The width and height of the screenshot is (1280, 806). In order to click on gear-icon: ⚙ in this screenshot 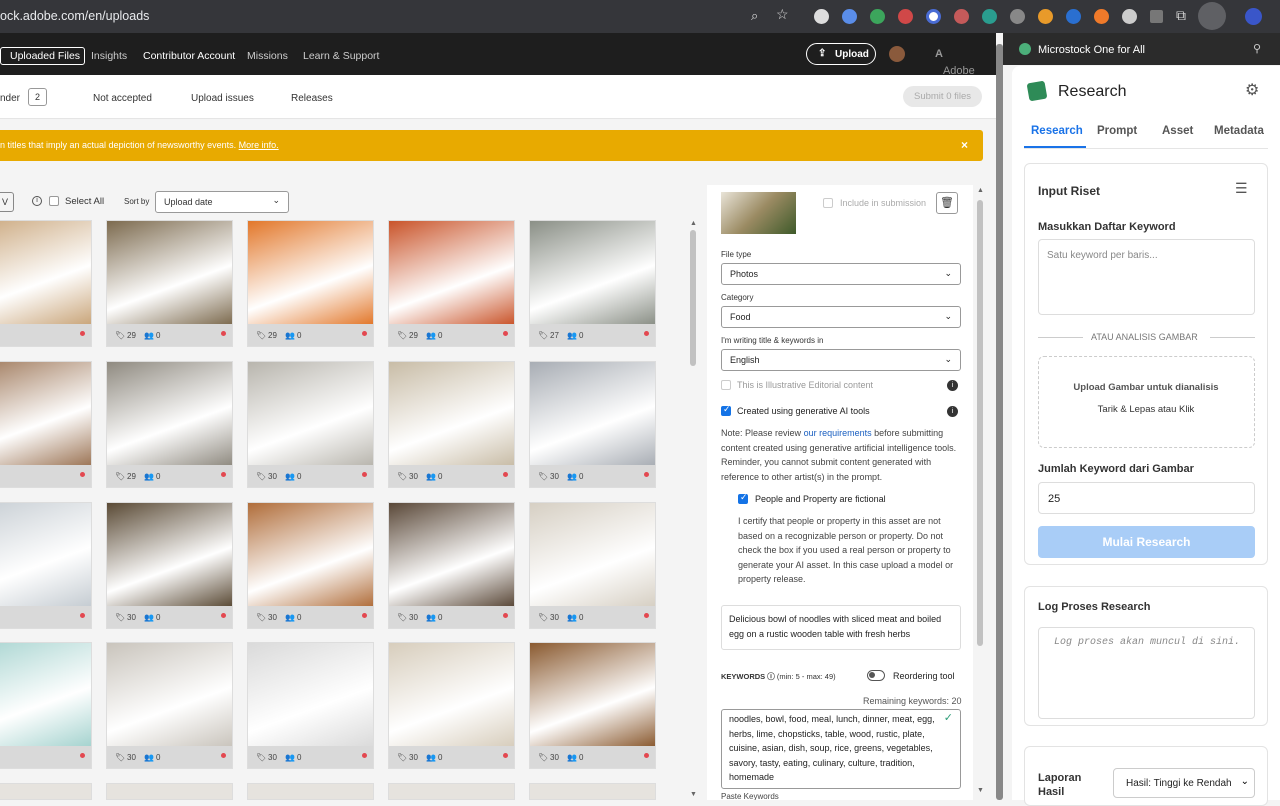, I will do `click(1252, 90)`.